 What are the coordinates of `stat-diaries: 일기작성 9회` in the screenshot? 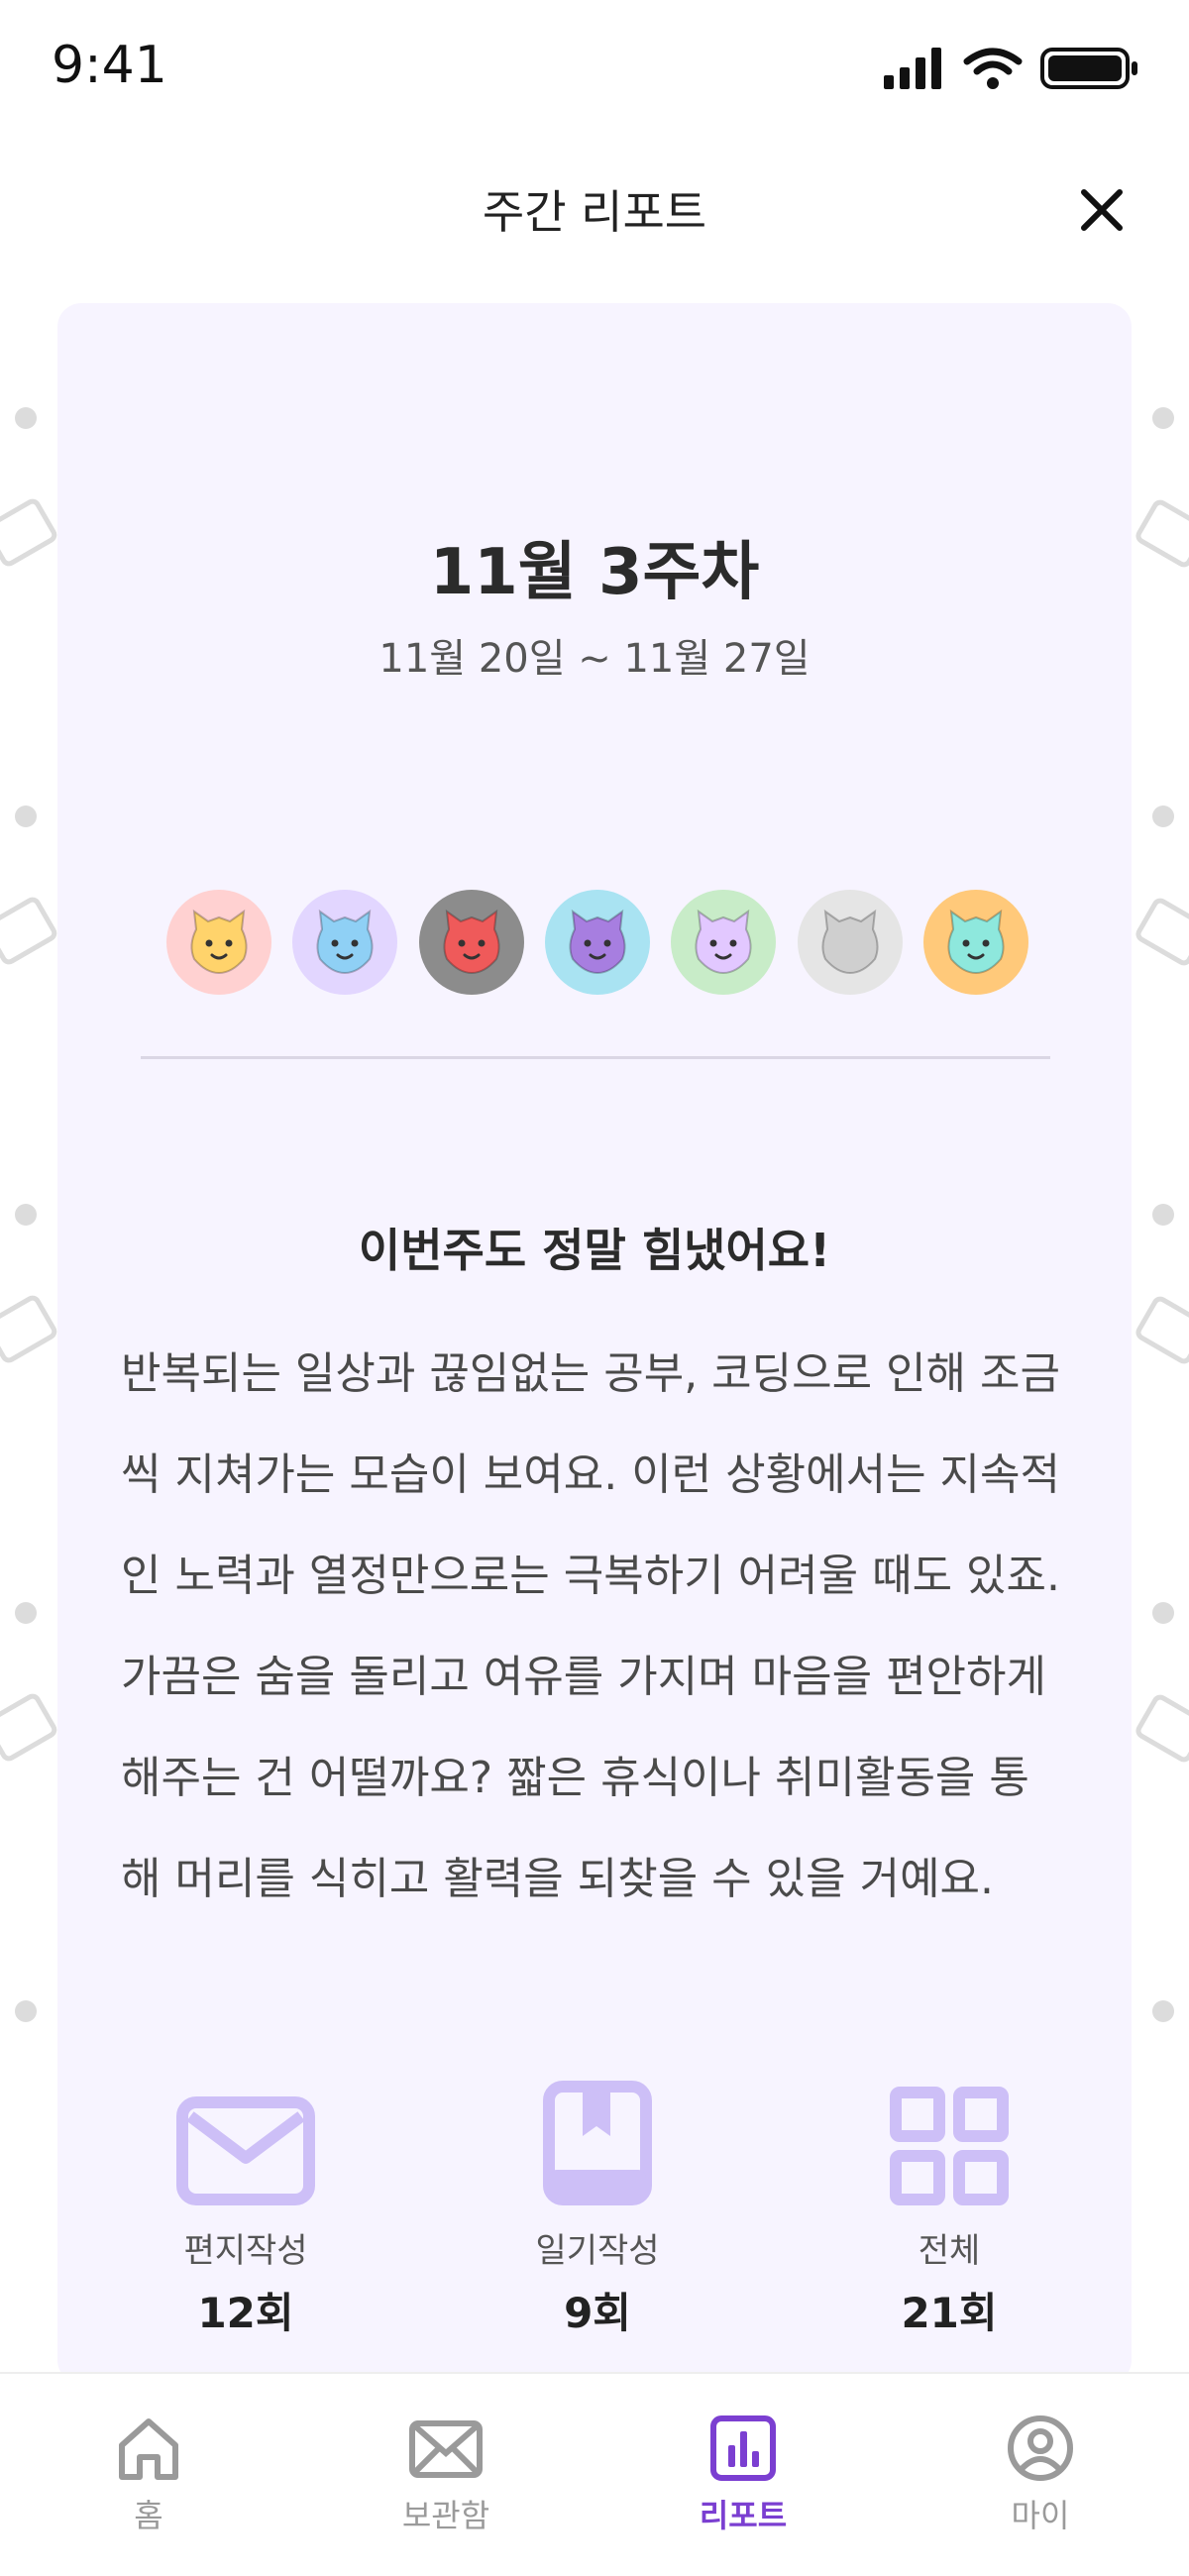 It's located at (597, 2232).